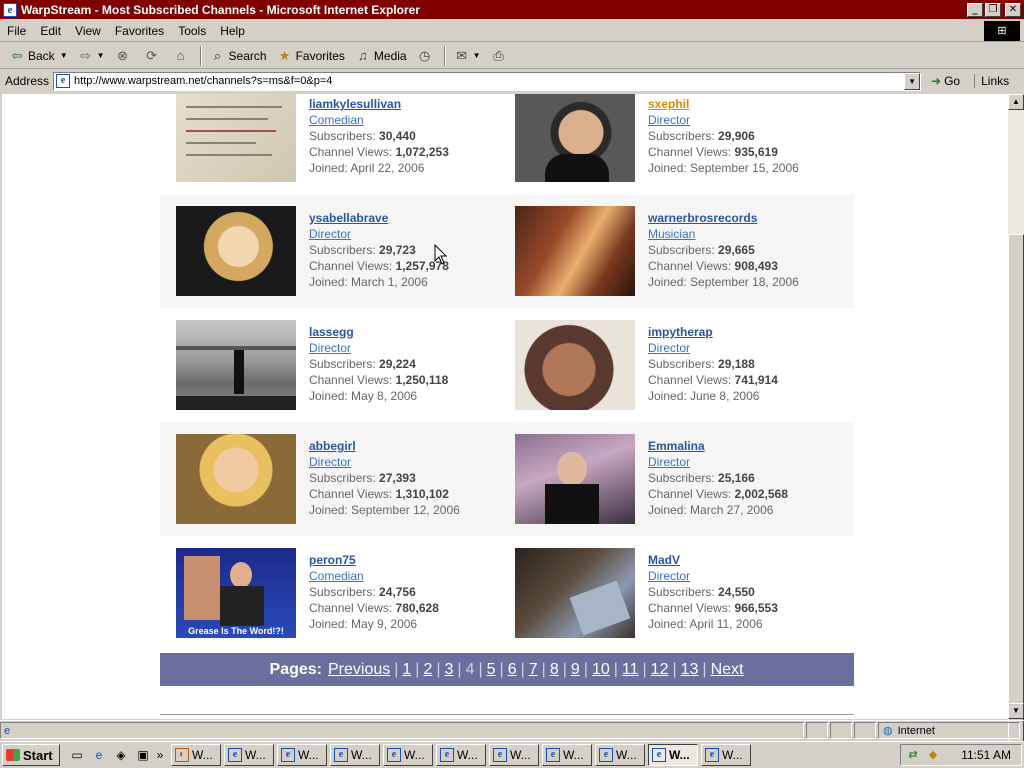  What do you see at coordinates (379, 218) in the screenshot?
I see `channel-name-link: ysabellabrave` at bounding box center [379, 218].